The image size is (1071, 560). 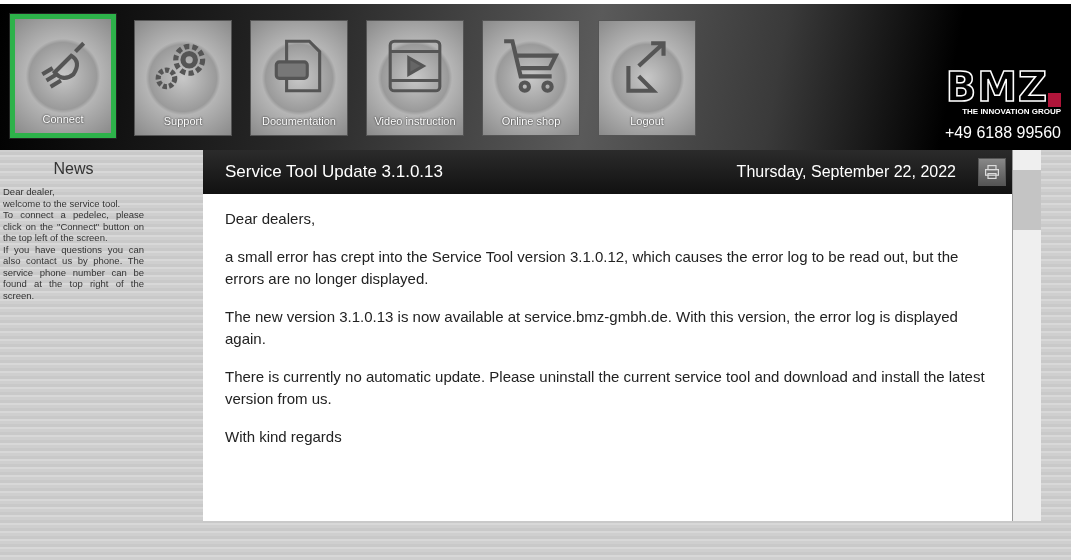 I want to click on nav-tile: Documentation, so click(x=299, y=78).